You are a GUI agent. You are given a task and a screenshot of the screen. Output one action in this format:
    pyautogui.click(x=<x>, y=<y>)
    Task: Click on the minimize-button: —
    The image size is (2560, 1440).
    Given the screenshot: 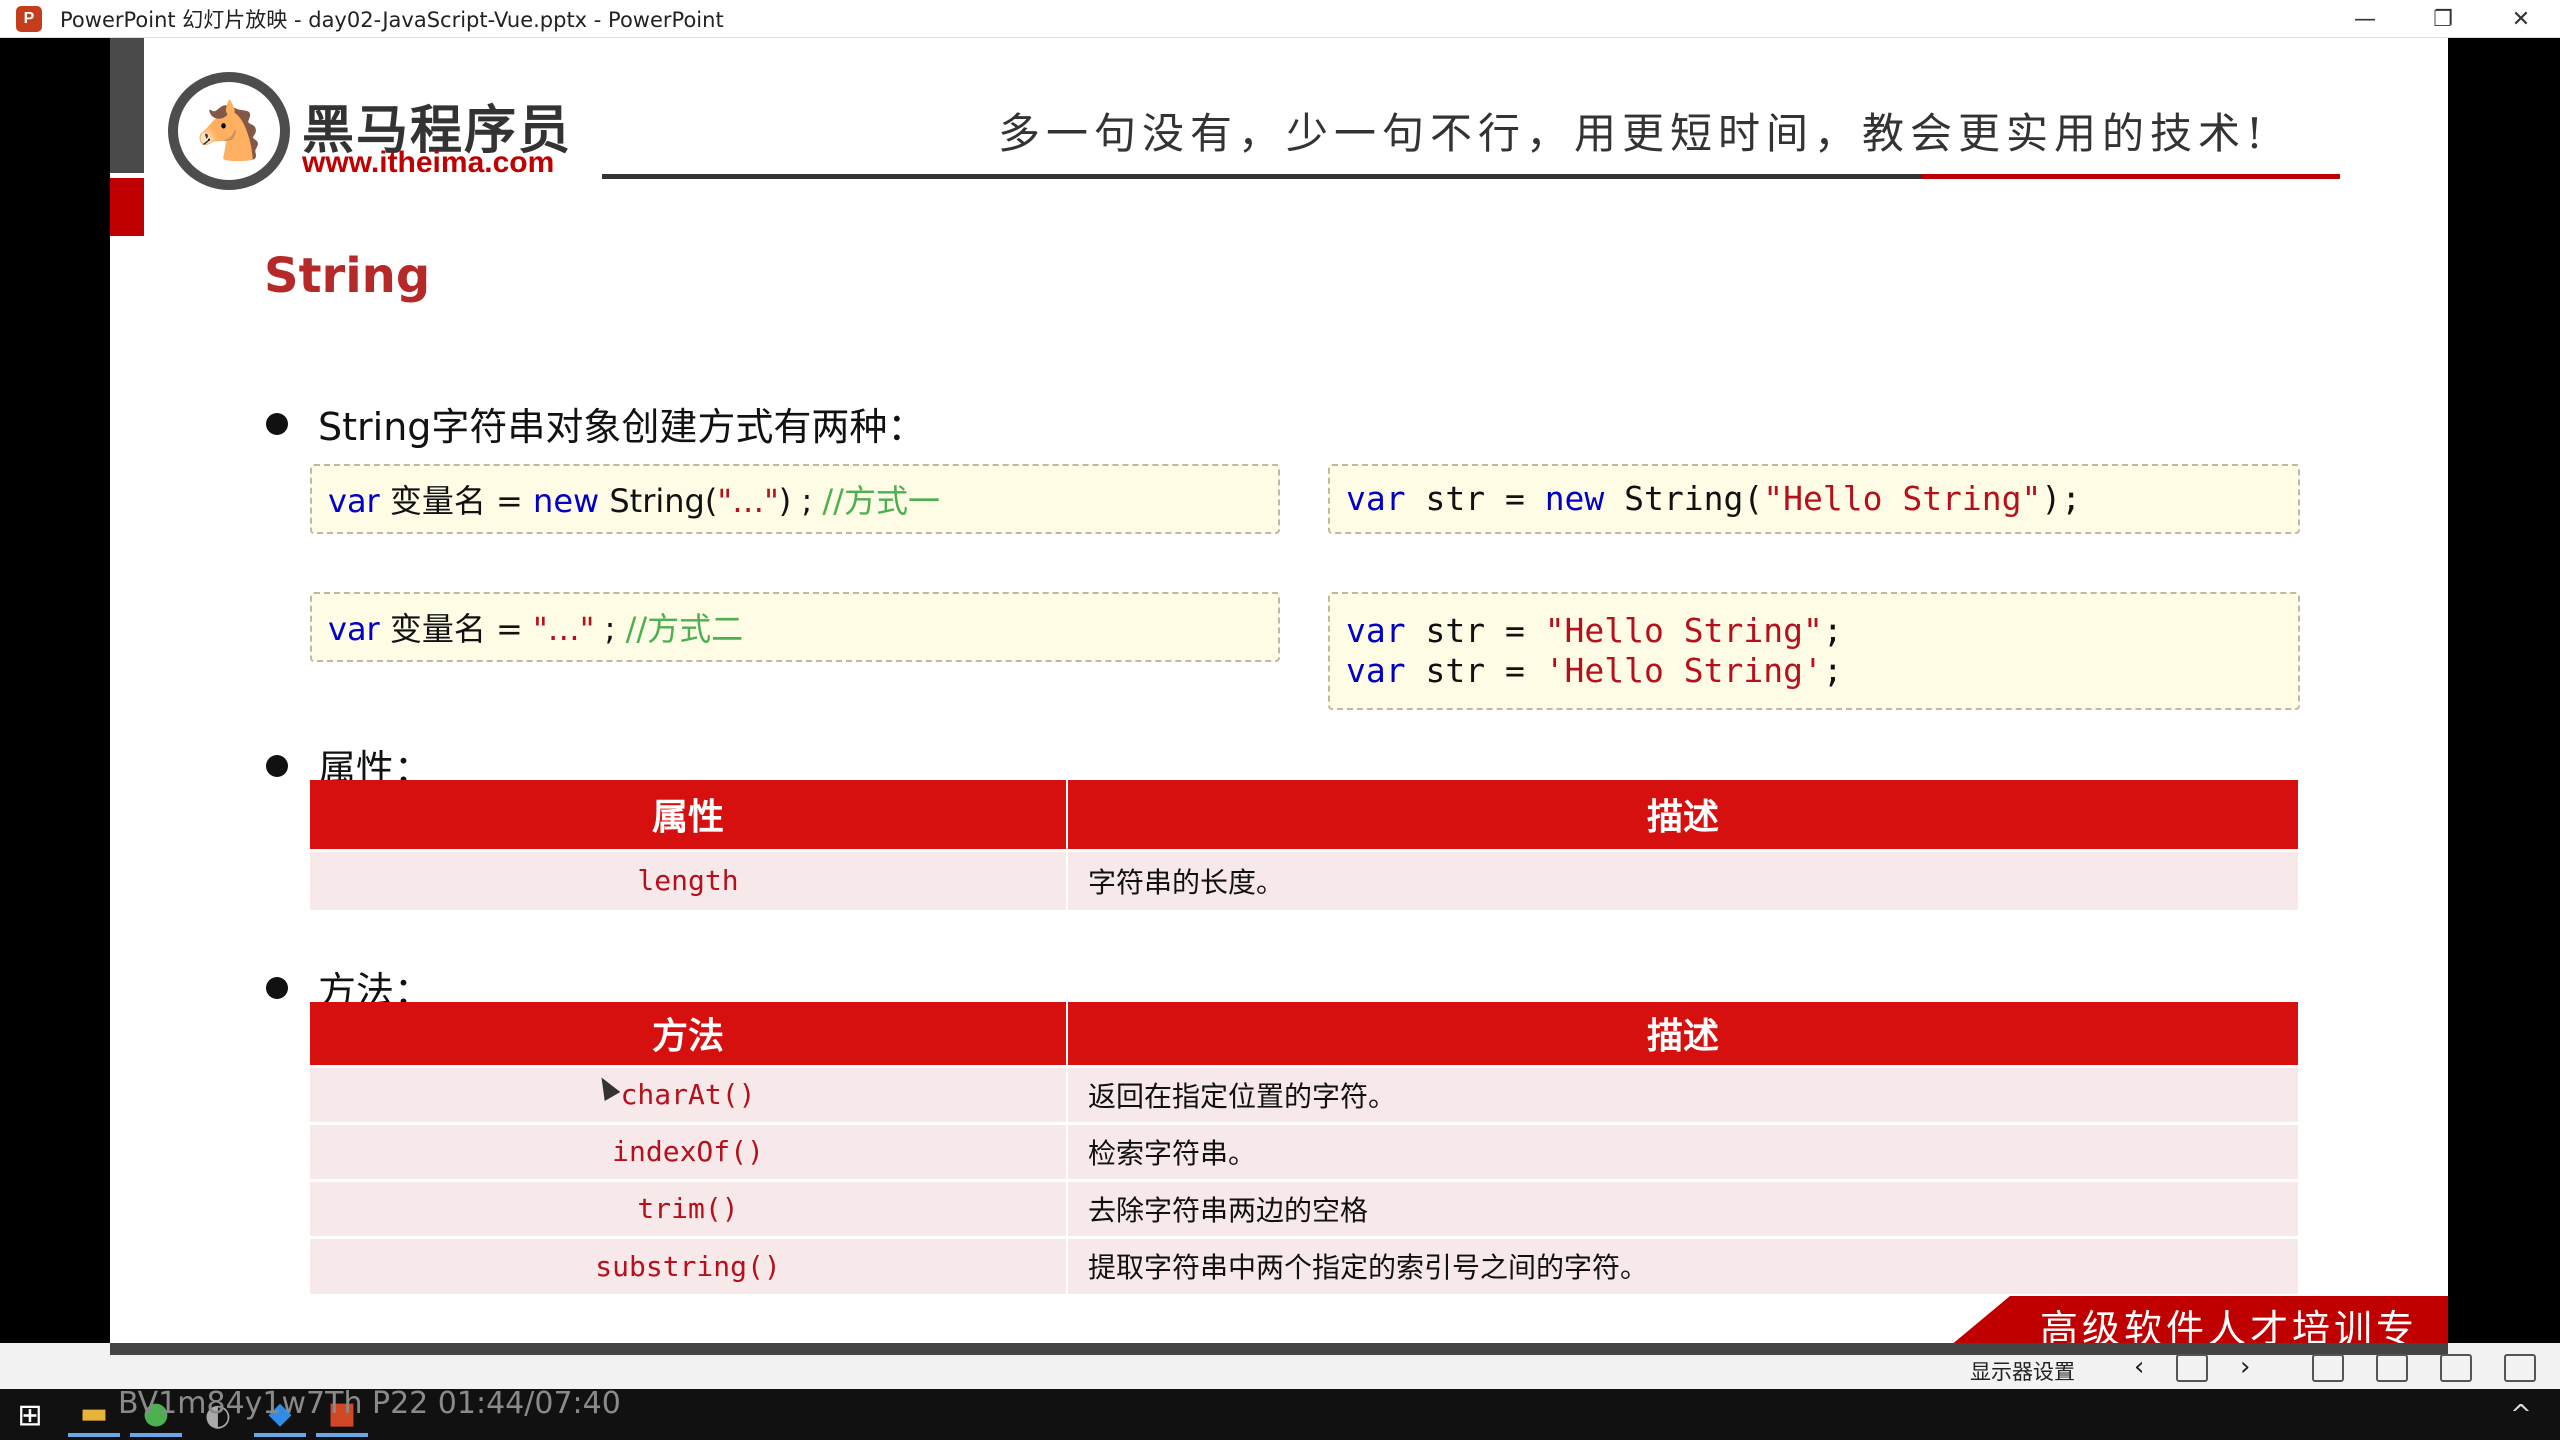 What is the action you would take?
    pyautogui.click(x=2365, y=19)
    